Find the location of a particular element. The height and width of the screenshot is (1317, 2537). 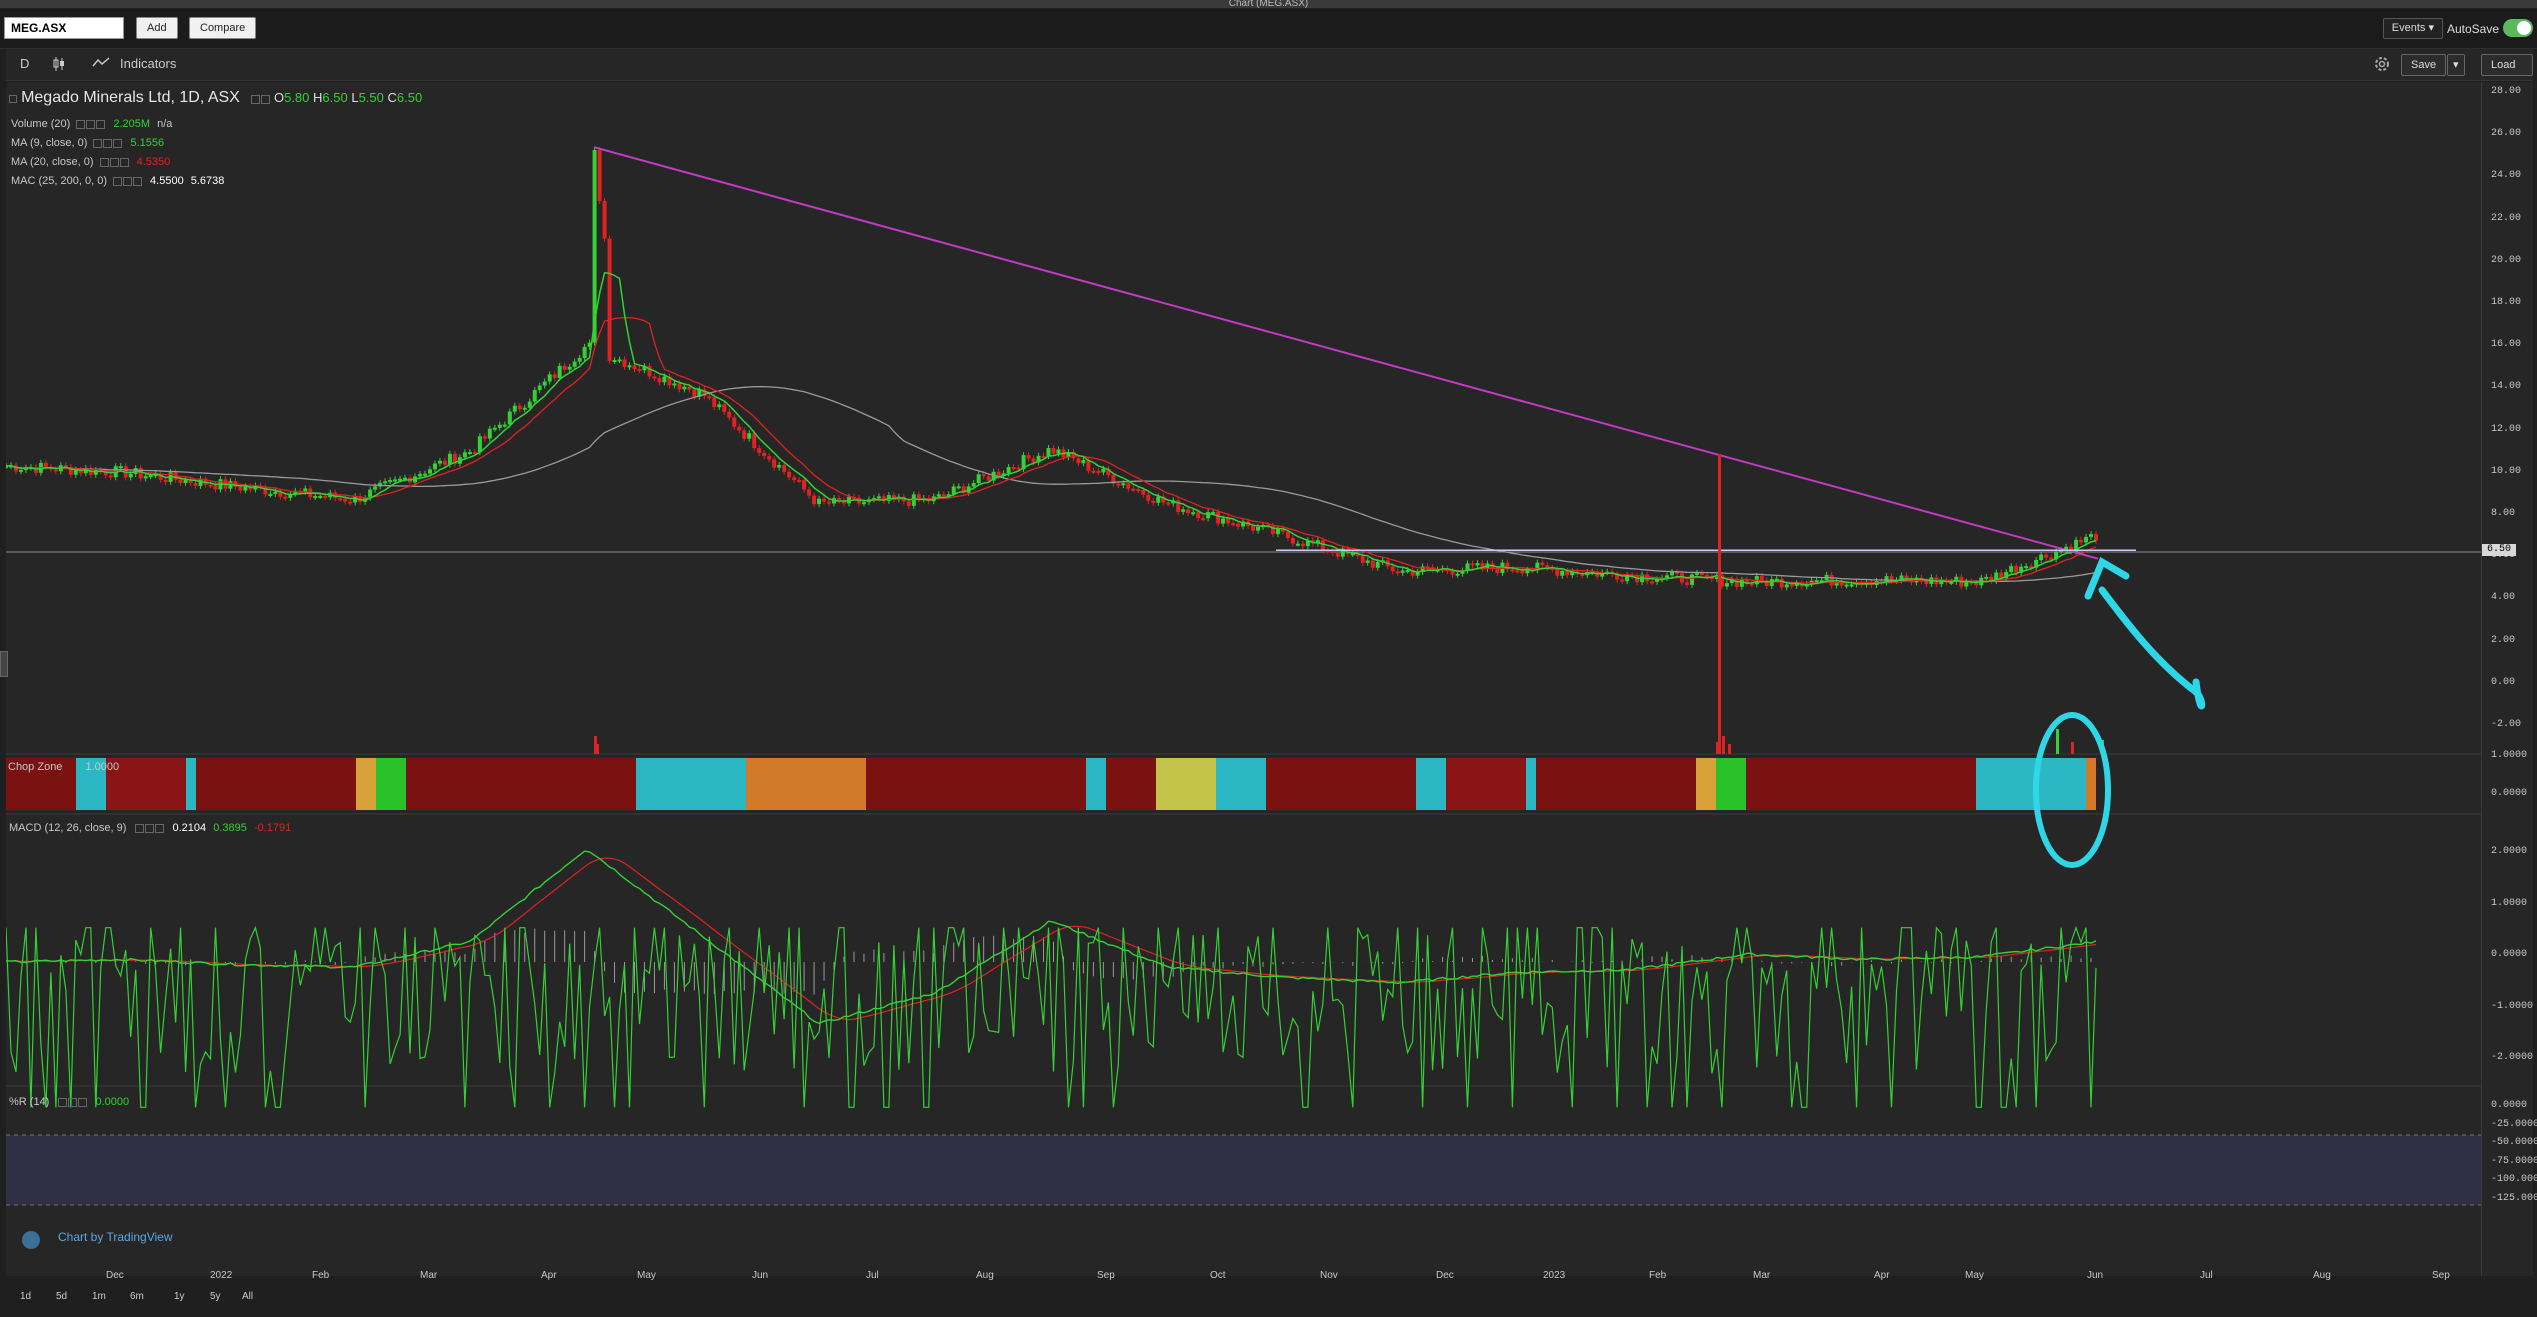

macd-label: MACD (12, 26, close, 9) is located at coordinates (68, 828).